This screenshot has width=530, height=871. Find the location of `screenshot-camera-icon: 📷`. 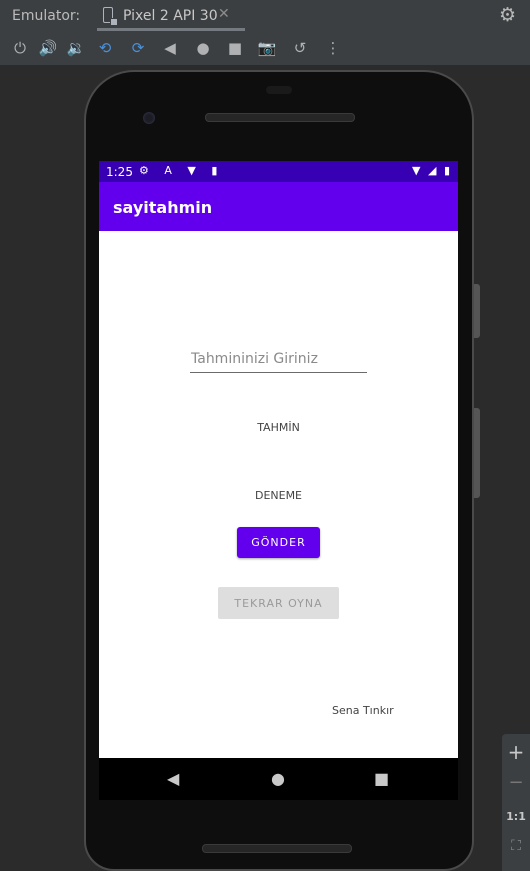

screenshot-camera-icon: 📷 is located at coordinates (267, 48).